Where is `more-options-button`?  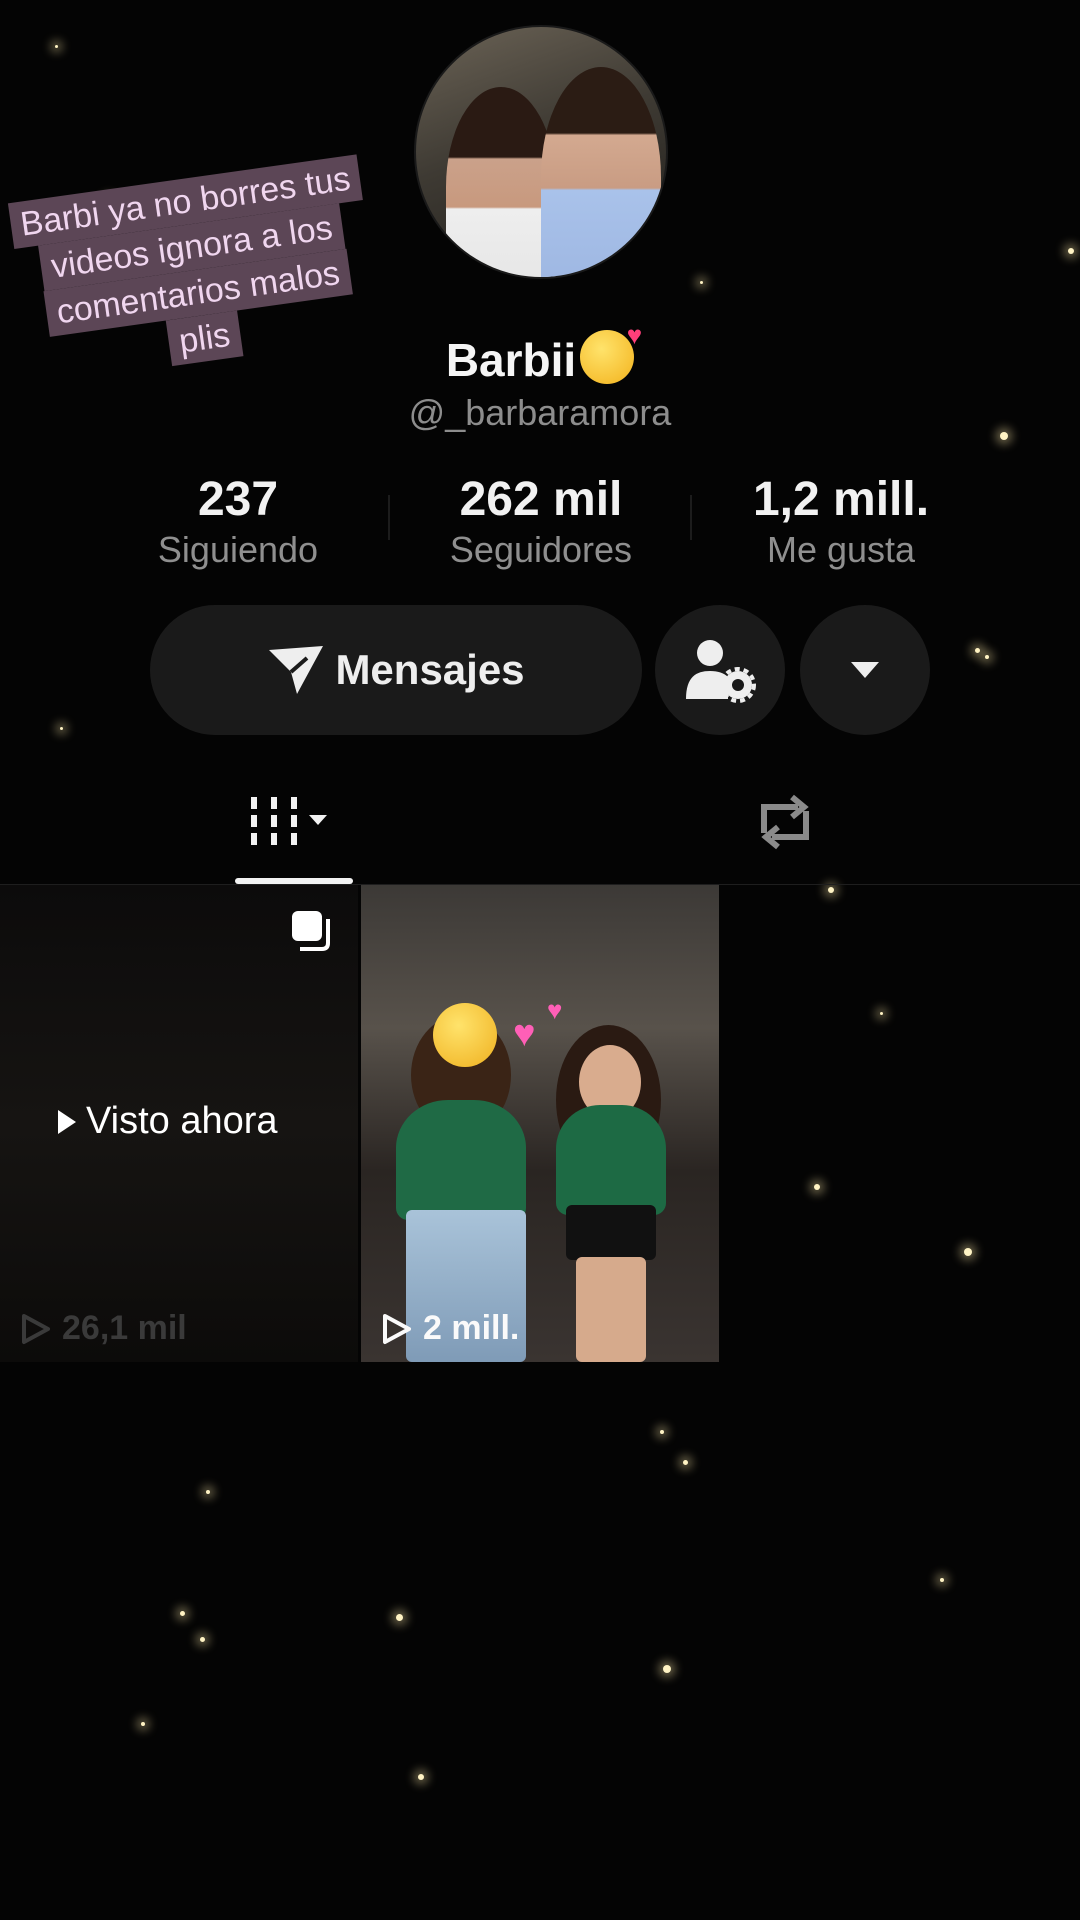
more-options-button is located at coordinates (865, 670).